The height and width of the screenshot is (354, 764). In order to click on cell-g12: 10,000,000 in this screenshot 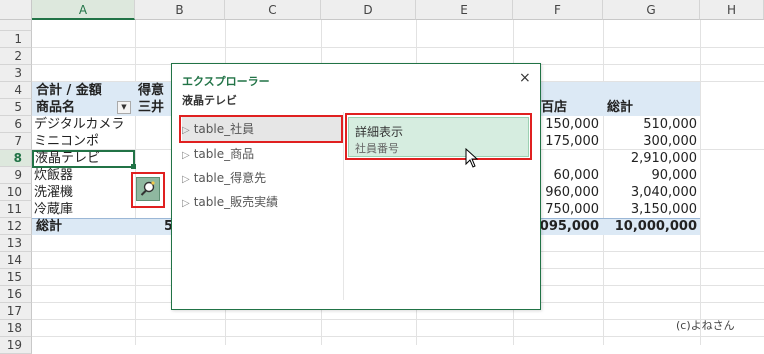, I will do `click(650, 226)`.